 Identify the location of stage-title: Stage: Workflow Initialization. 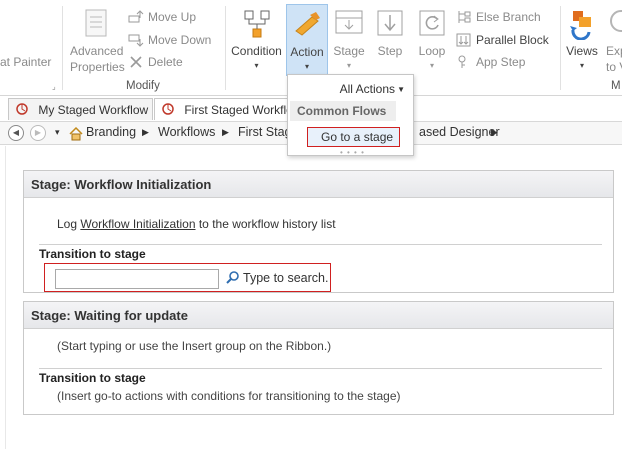
(318, 184).